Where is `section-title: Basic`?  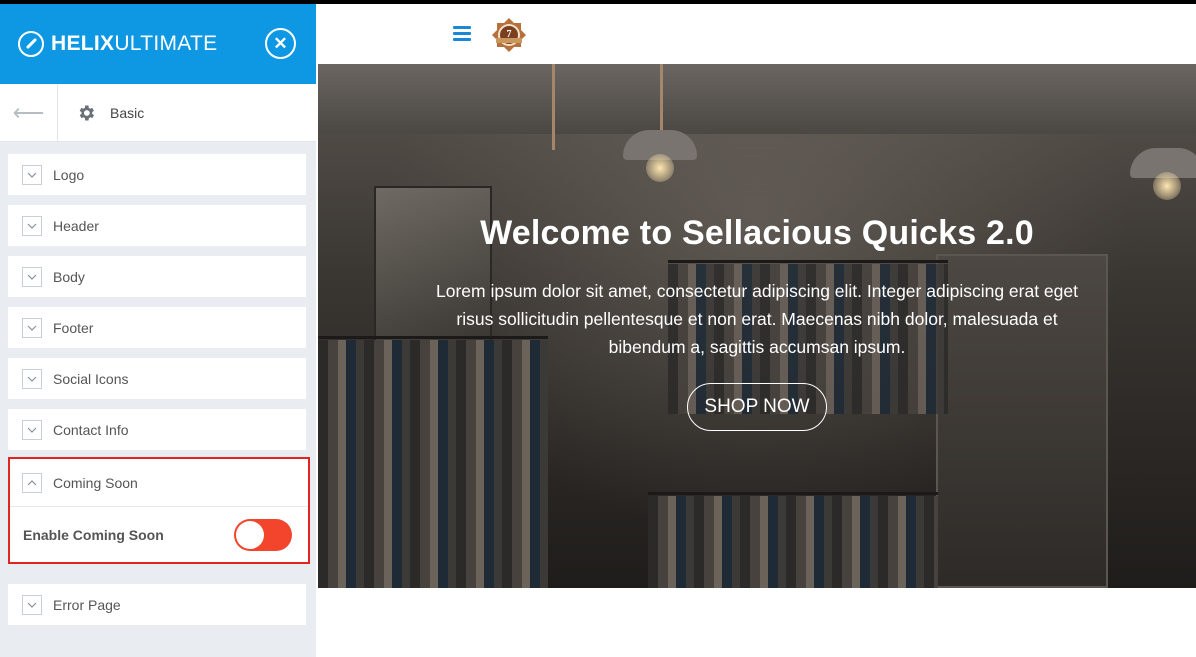 section-title: Basic is located at coordinates (127, 112).